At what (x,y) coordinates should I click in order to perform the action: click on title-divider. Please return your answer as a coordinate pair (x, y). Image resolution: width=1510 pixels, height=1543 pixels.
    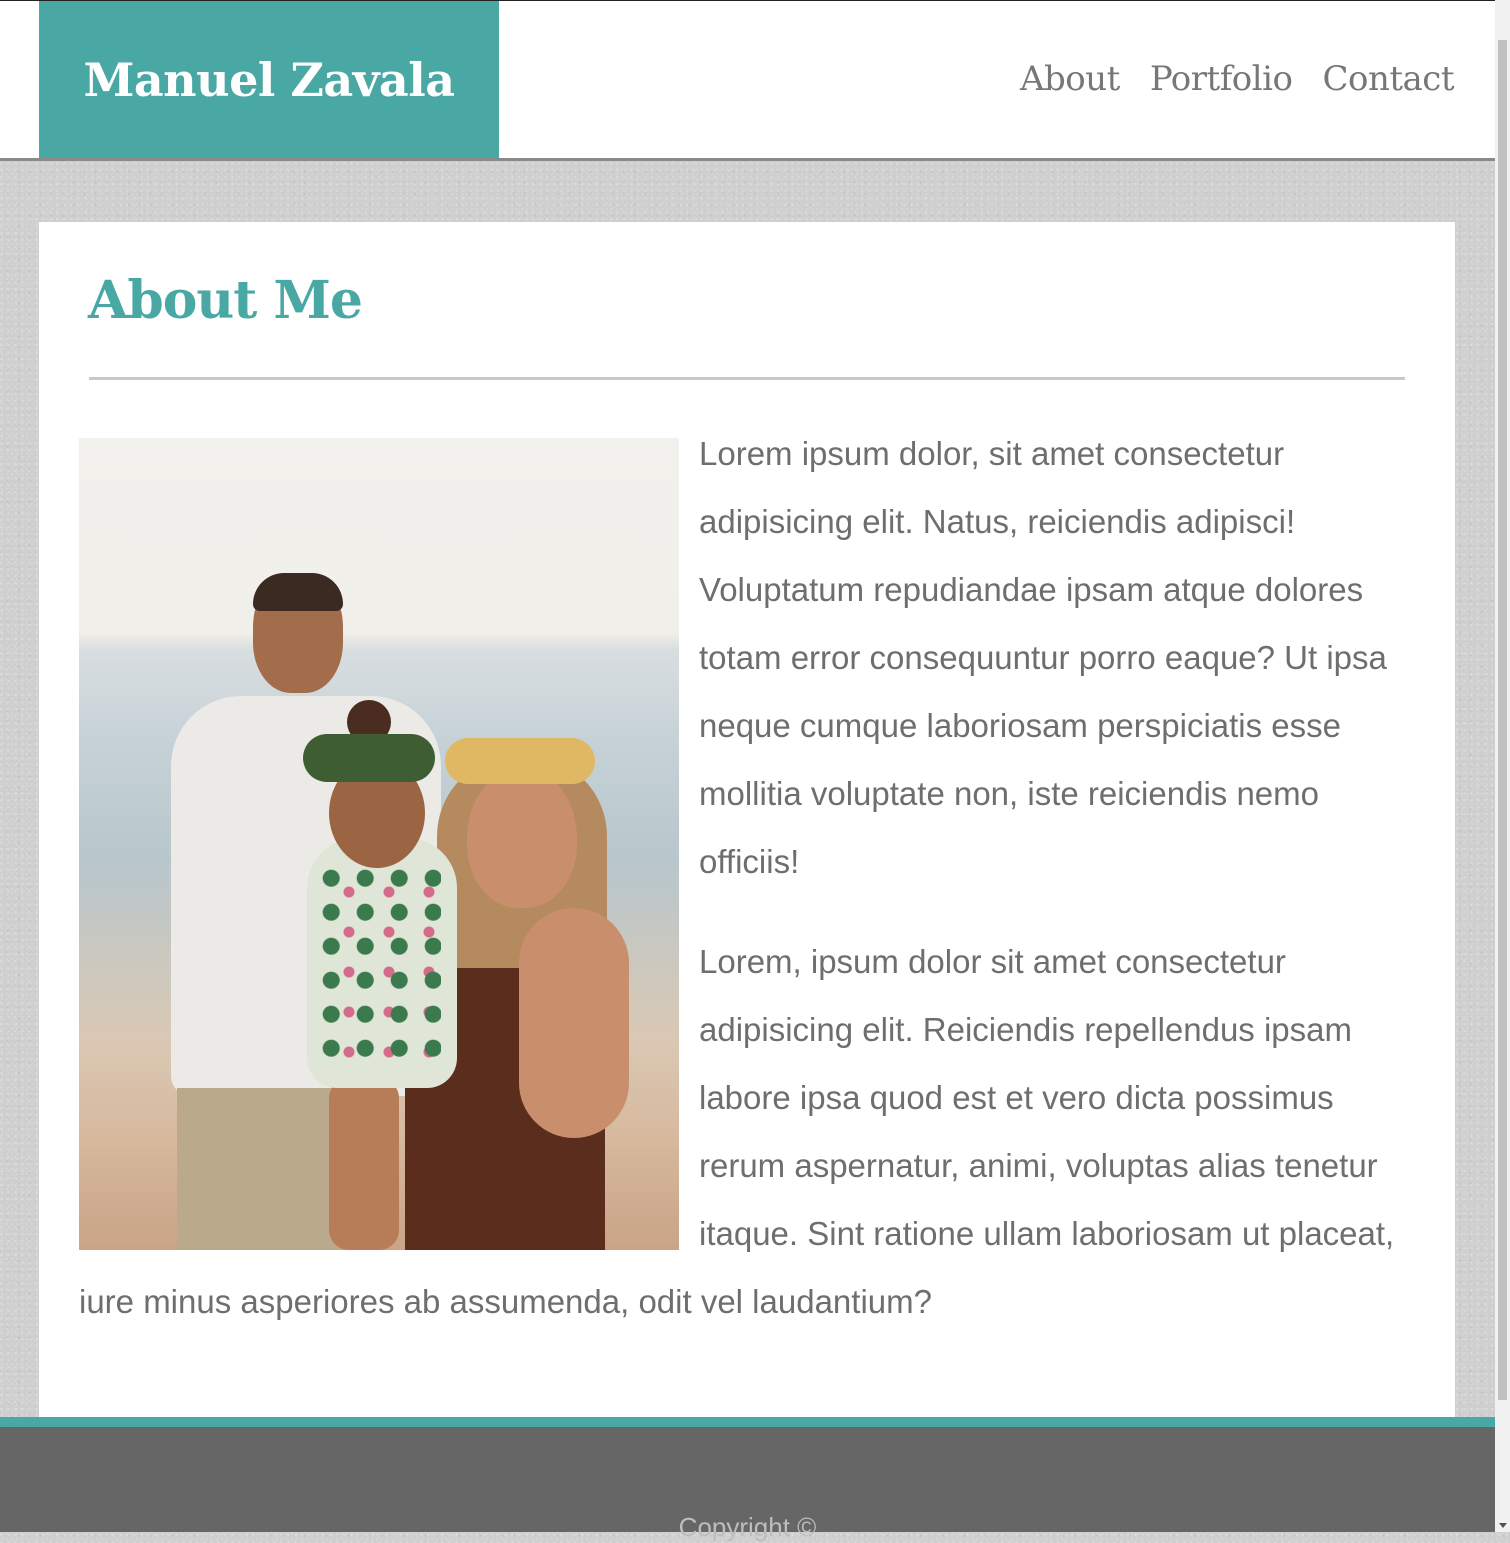
    Looking at the image, I should click on (747, 378).